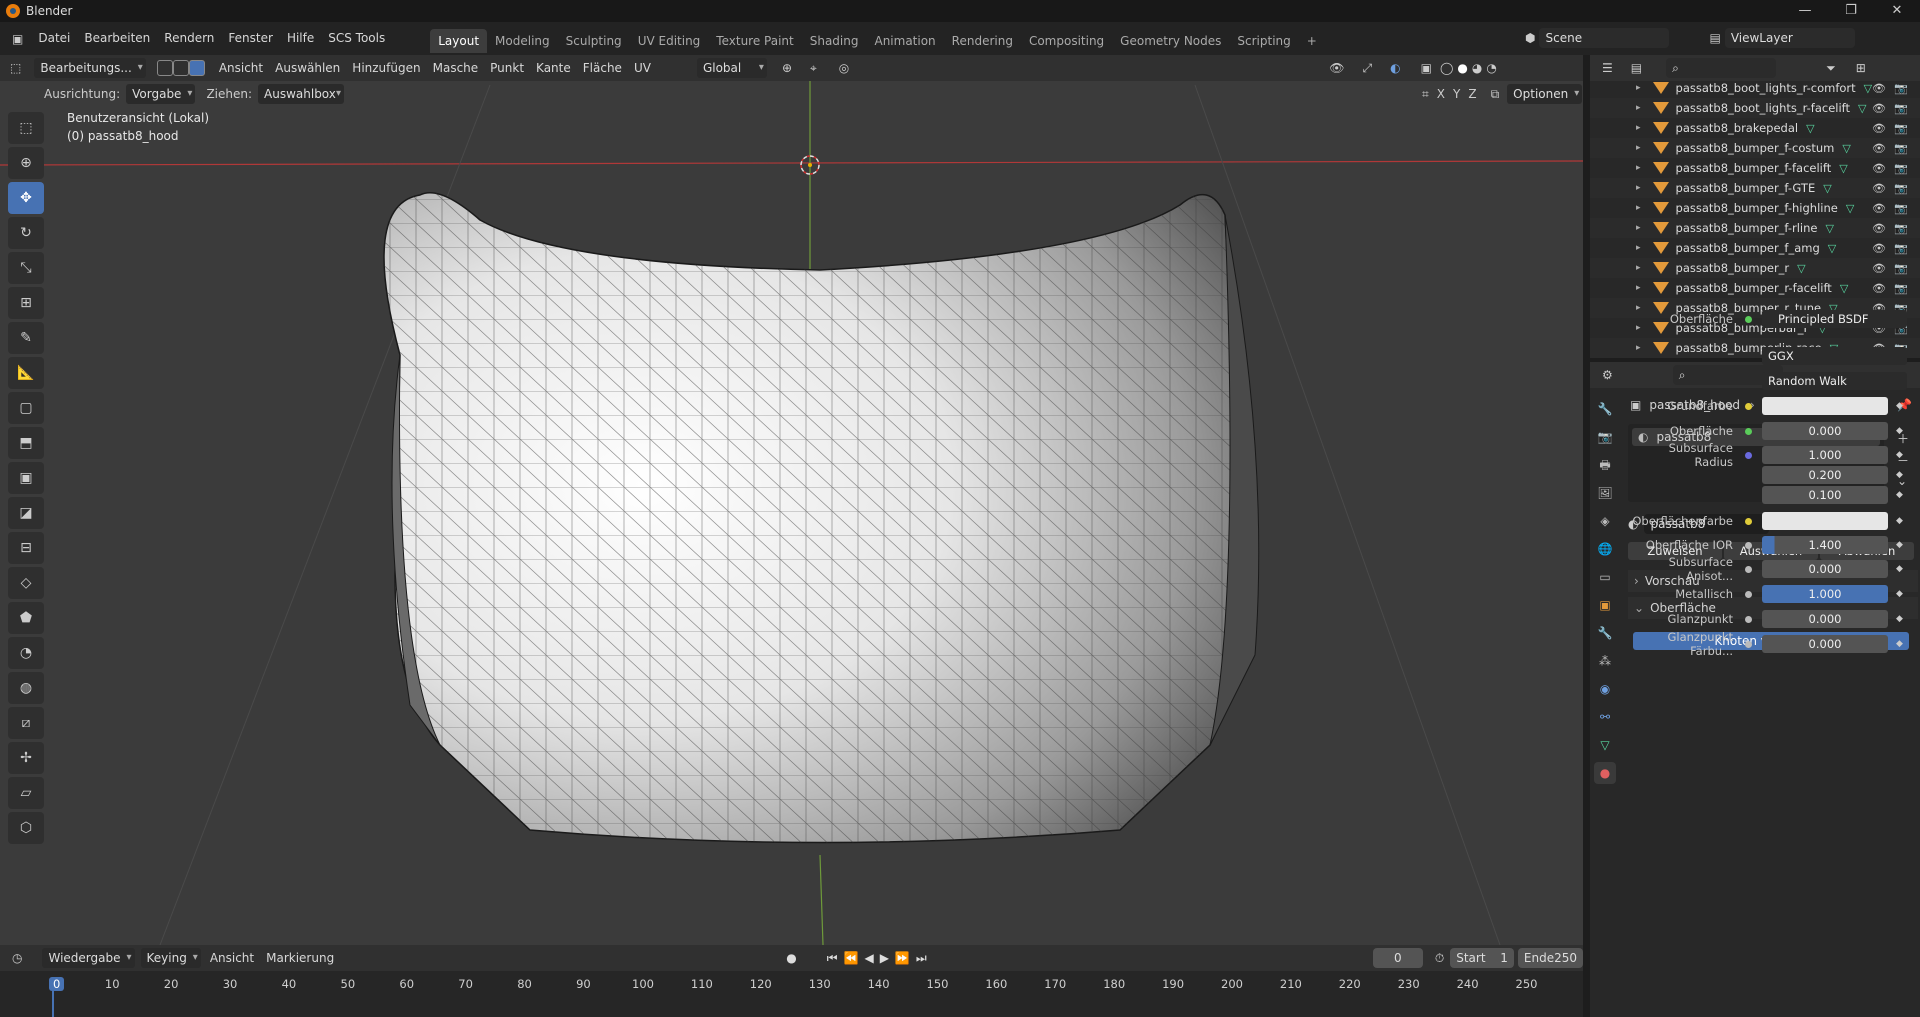  I want to click on tab-sculpting: Sculpting, so click(594, 41).